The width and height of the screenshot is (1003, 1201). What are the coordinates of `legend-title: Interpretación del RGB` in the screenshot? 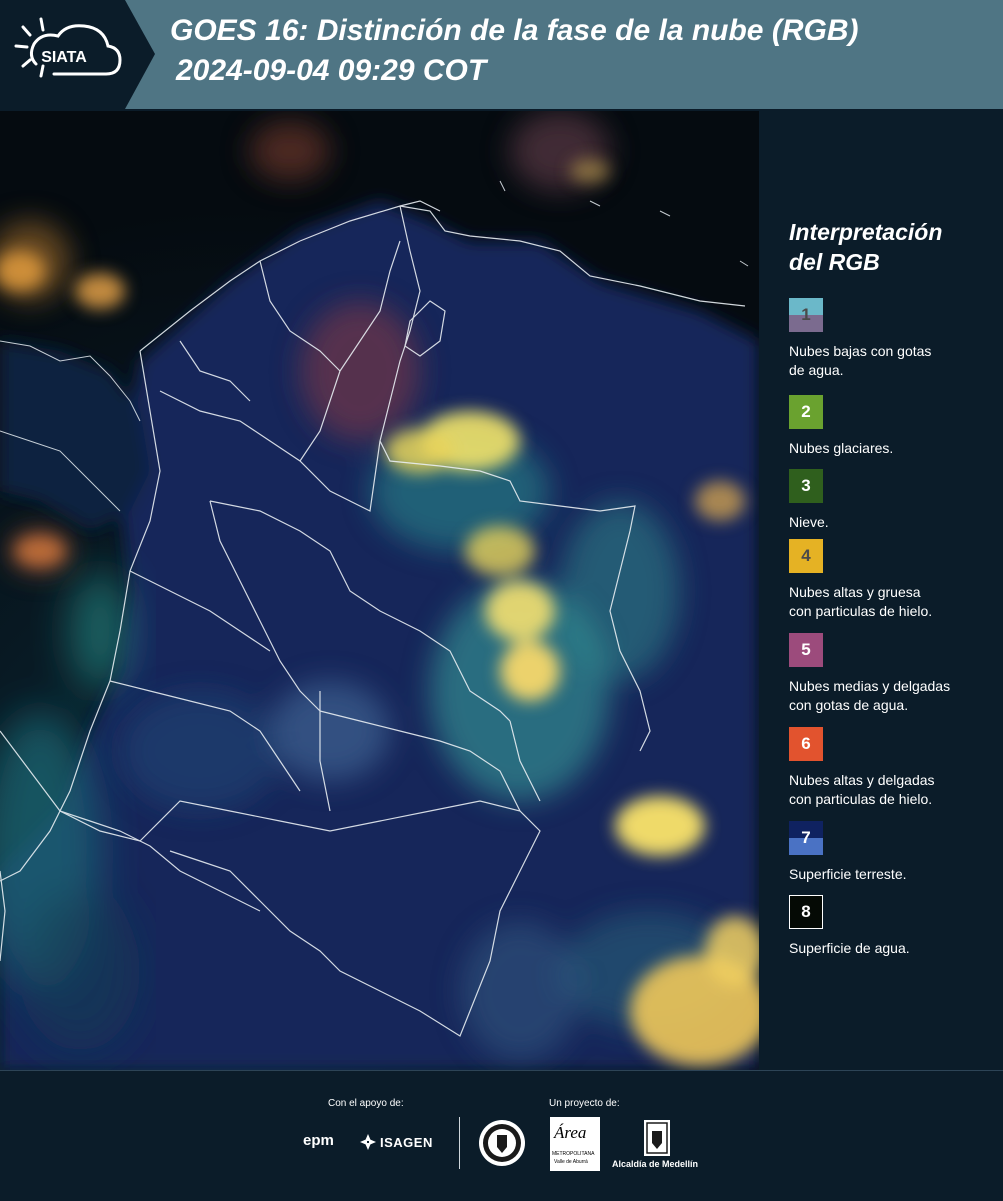 It's located at (889, 247).